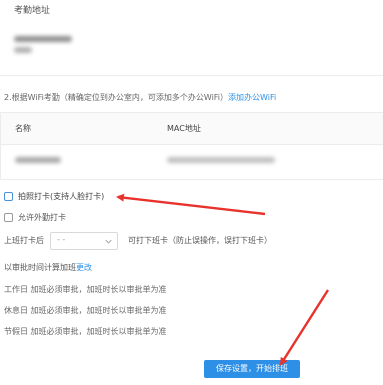  Describe the element at coordinates (252, 369) in the screenshot. I see `save-and-schedule-button: 保存设置，开始排班` at that location.